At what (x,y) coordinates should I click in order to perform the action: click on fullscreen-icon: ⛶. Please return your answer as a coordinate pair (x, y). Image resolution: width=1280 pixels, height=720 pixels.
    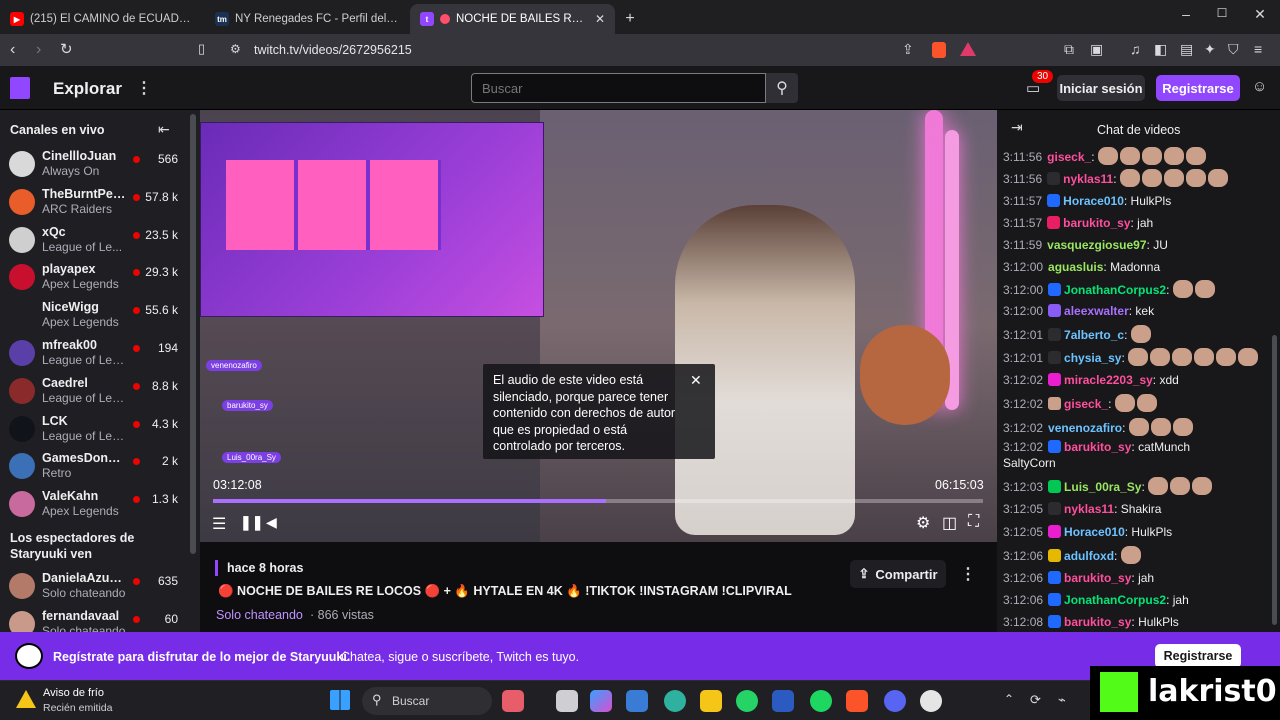
    Looking at the image, I should click on (973, 522).